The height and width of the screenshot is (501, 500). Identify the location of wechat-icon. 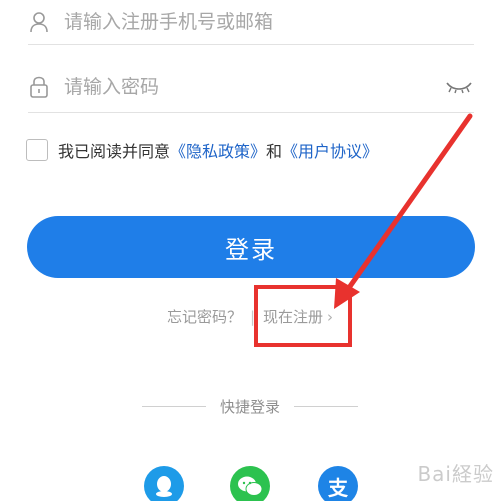
(250, 483).